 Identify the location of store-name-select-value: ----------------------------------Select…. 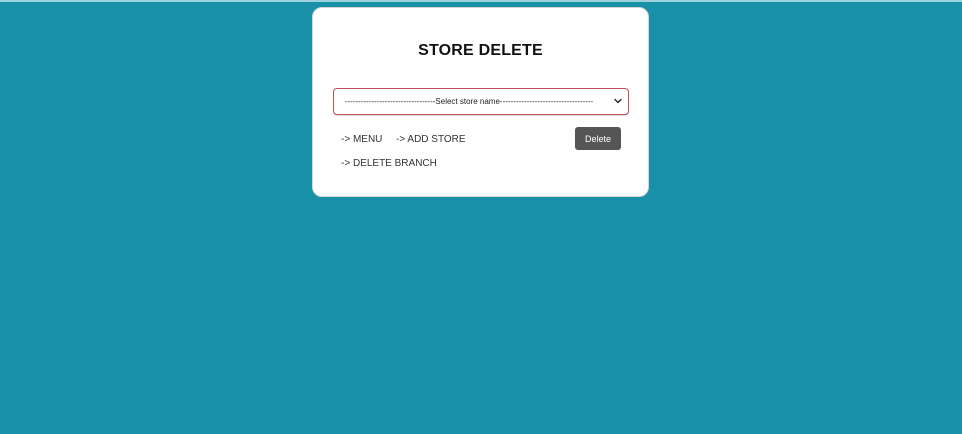
(469, 101).